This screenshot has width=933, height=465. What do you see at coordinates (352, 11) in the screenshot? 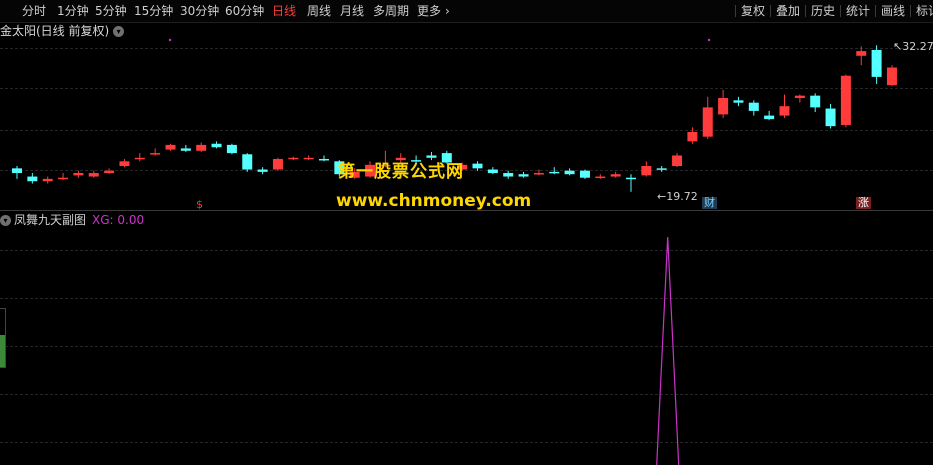
I see `period-tab-8: 月线` at bounding box center [352, 11].